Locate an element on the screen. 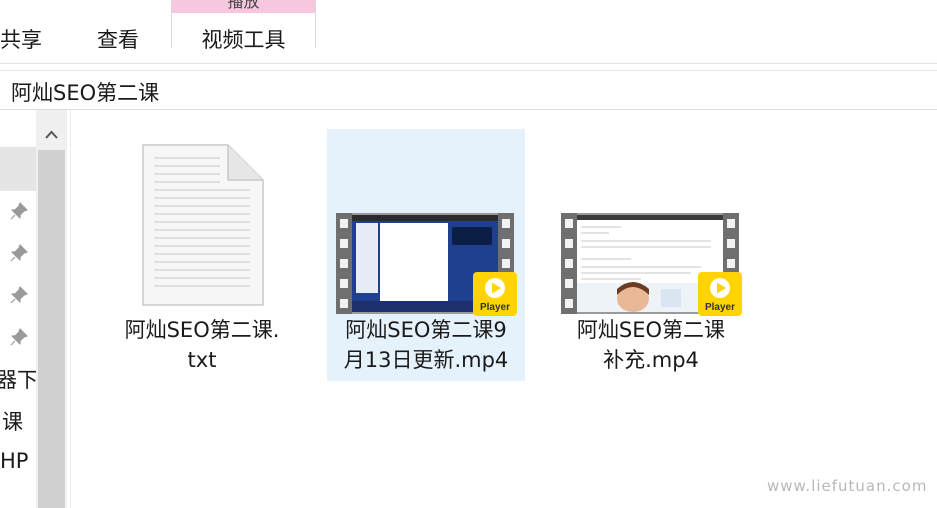 The height and width of the screenshot is (508, 937). file-item: Player 阿灿SEO第二课 补充.mp4 is located at coordinates (651, 255).